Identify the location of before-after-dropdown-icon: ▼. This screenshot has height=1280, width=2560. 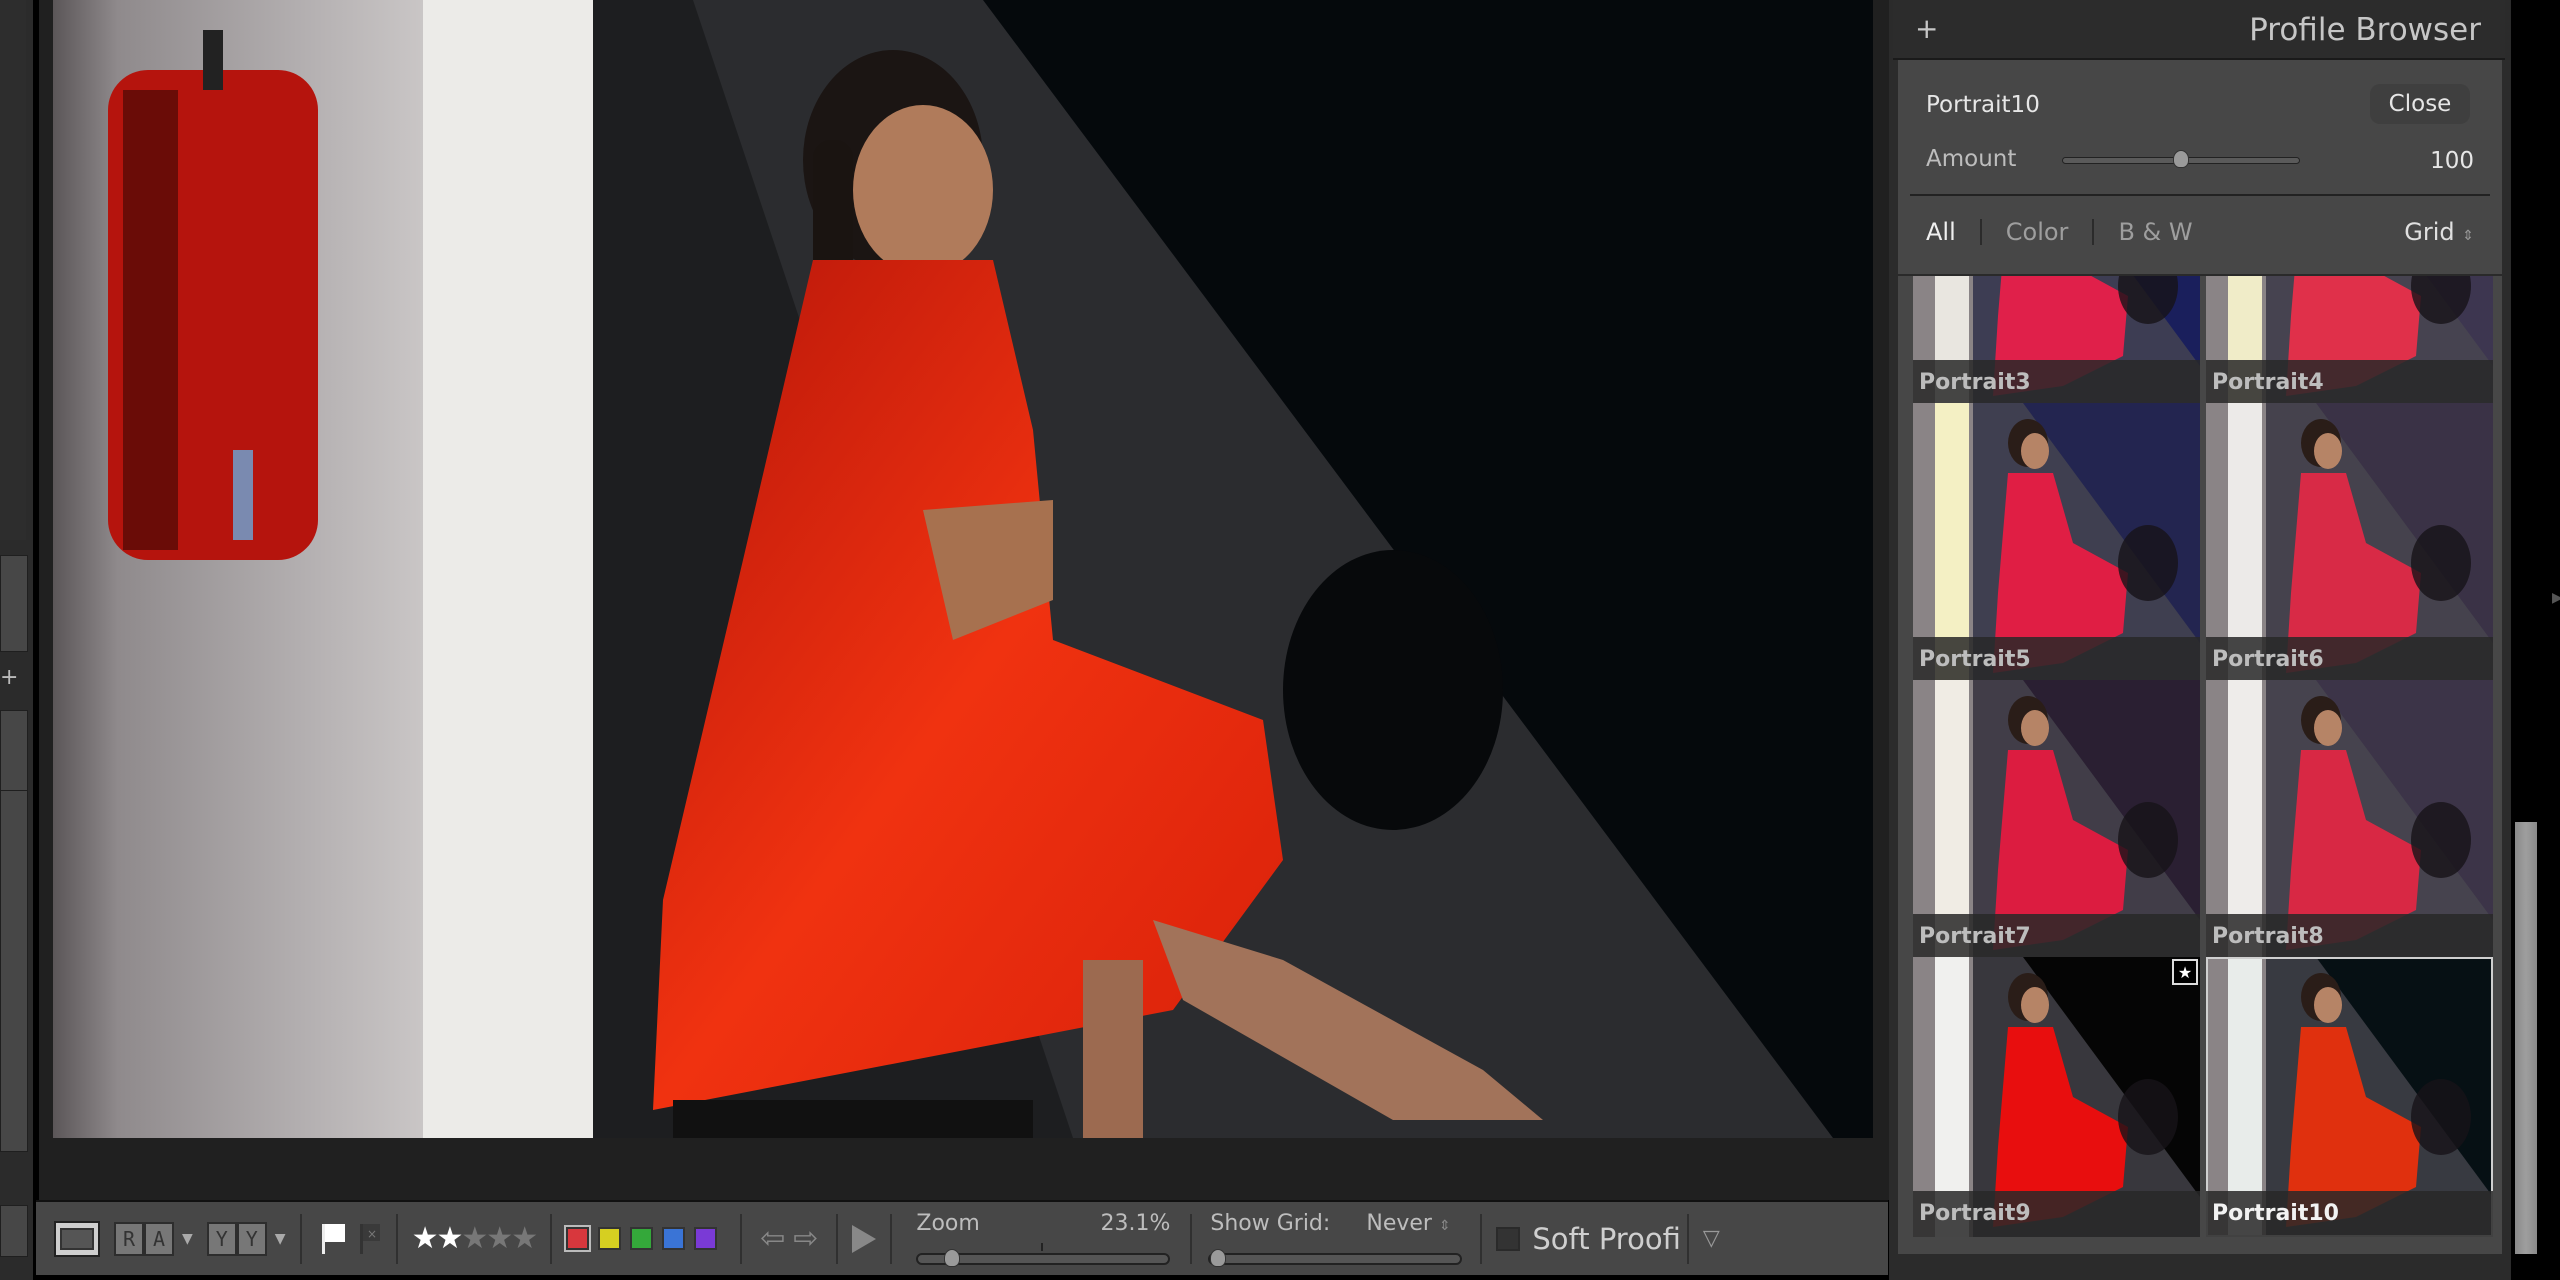
(187, 1239).